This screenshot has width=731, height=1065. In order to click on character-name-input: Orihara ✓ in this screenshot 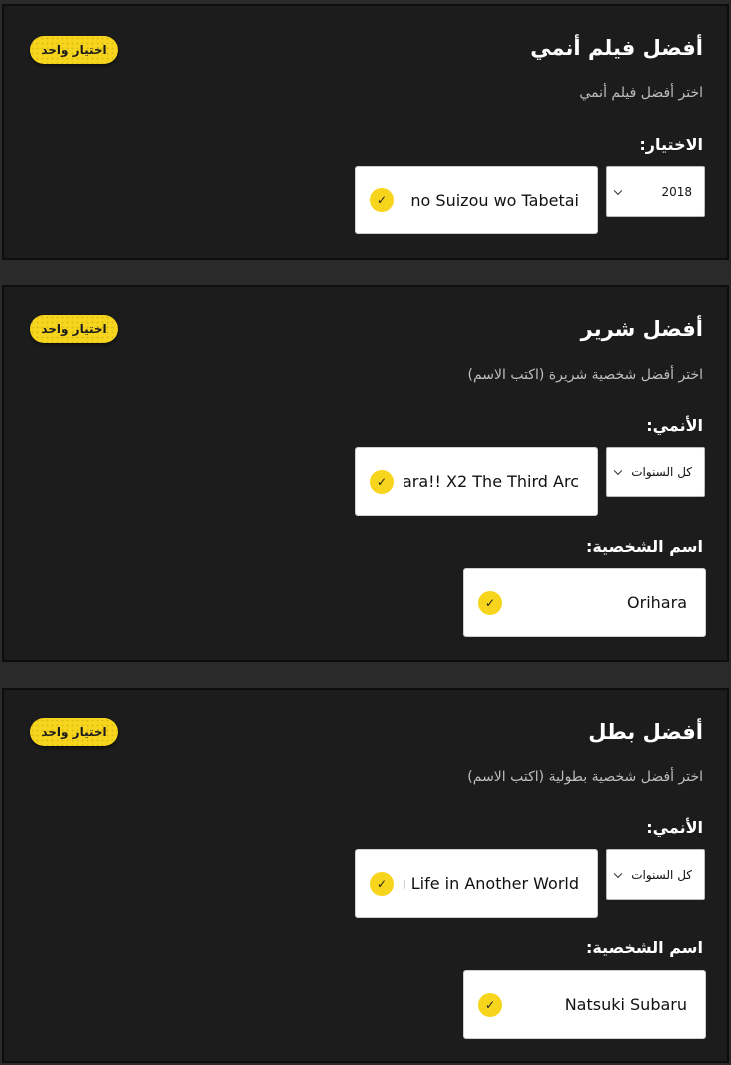, I will do `click(584, 602)`.